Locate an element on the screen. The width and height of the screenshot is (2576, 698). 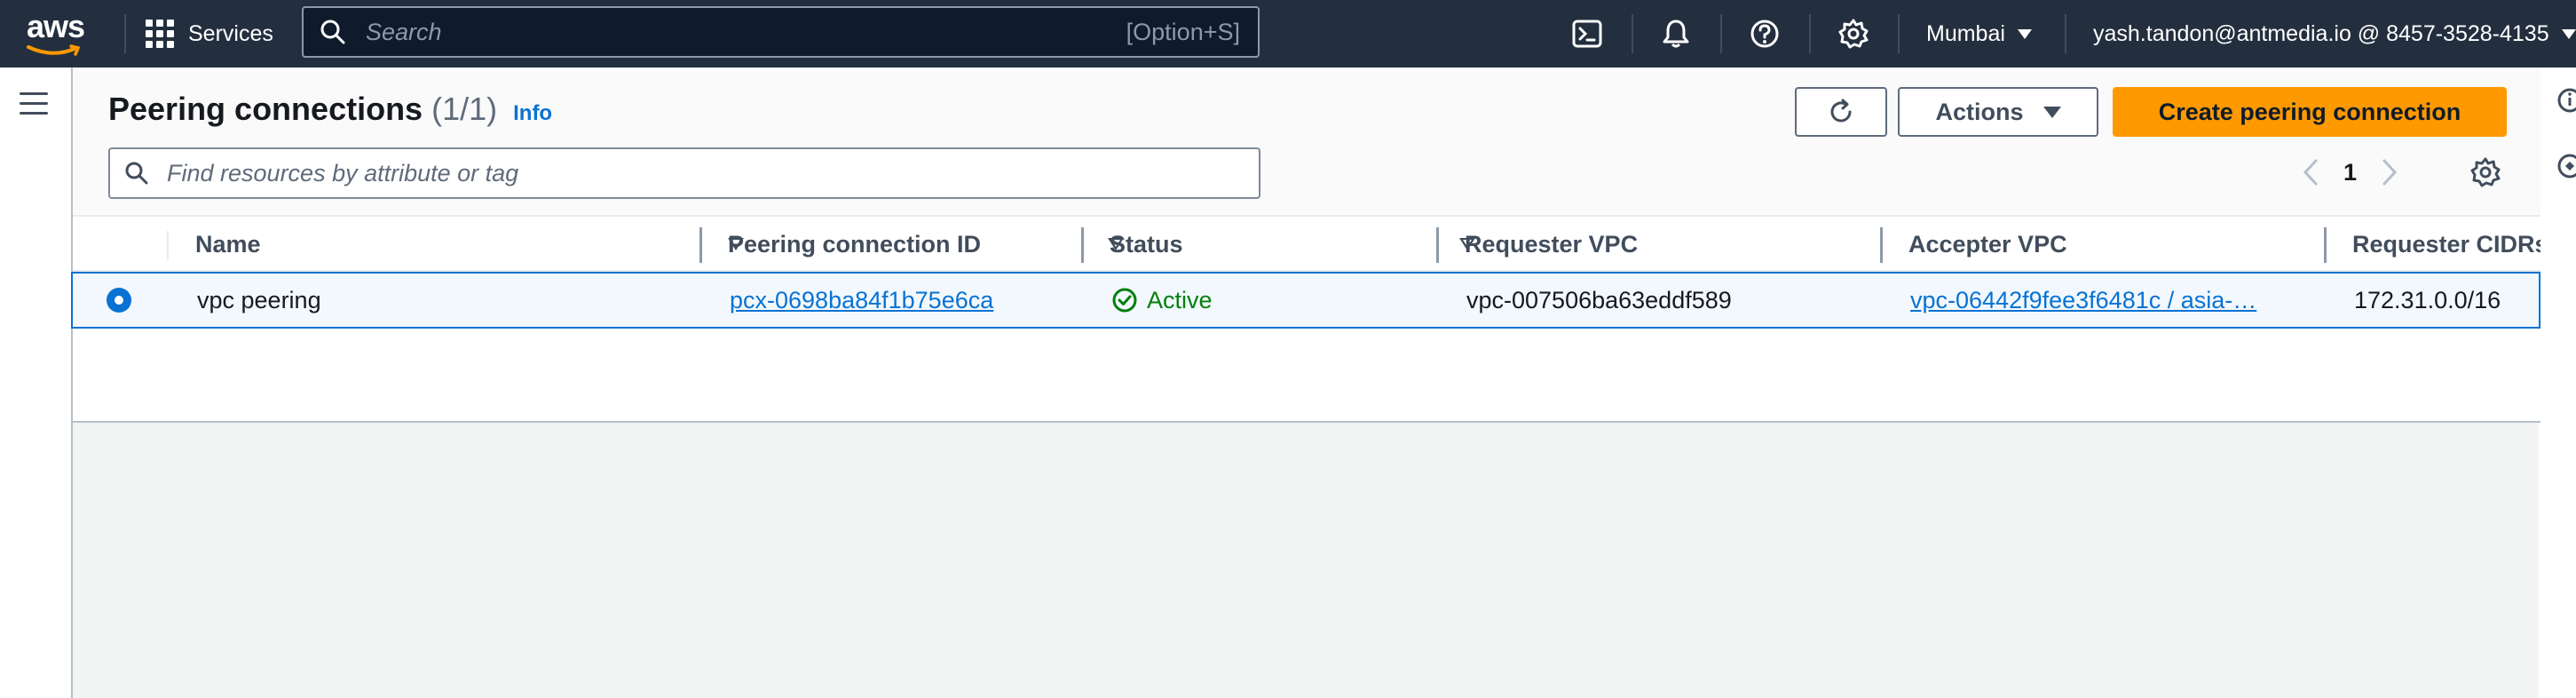
page-title-text: Peering connections is located at coordinates (265, 109).